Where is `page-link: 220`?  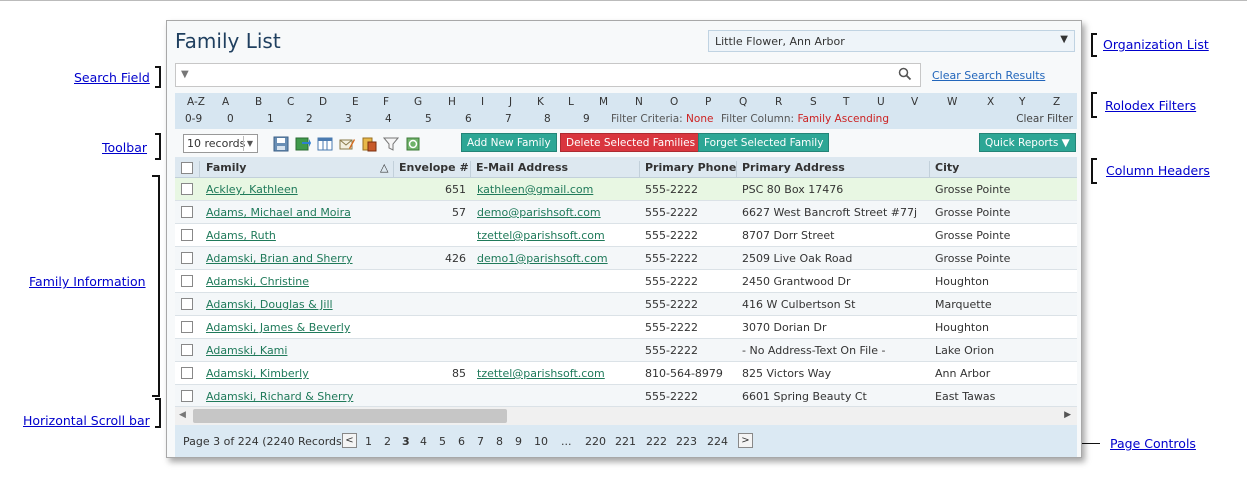 page-link: 220 is located at coordinates (595, 441).